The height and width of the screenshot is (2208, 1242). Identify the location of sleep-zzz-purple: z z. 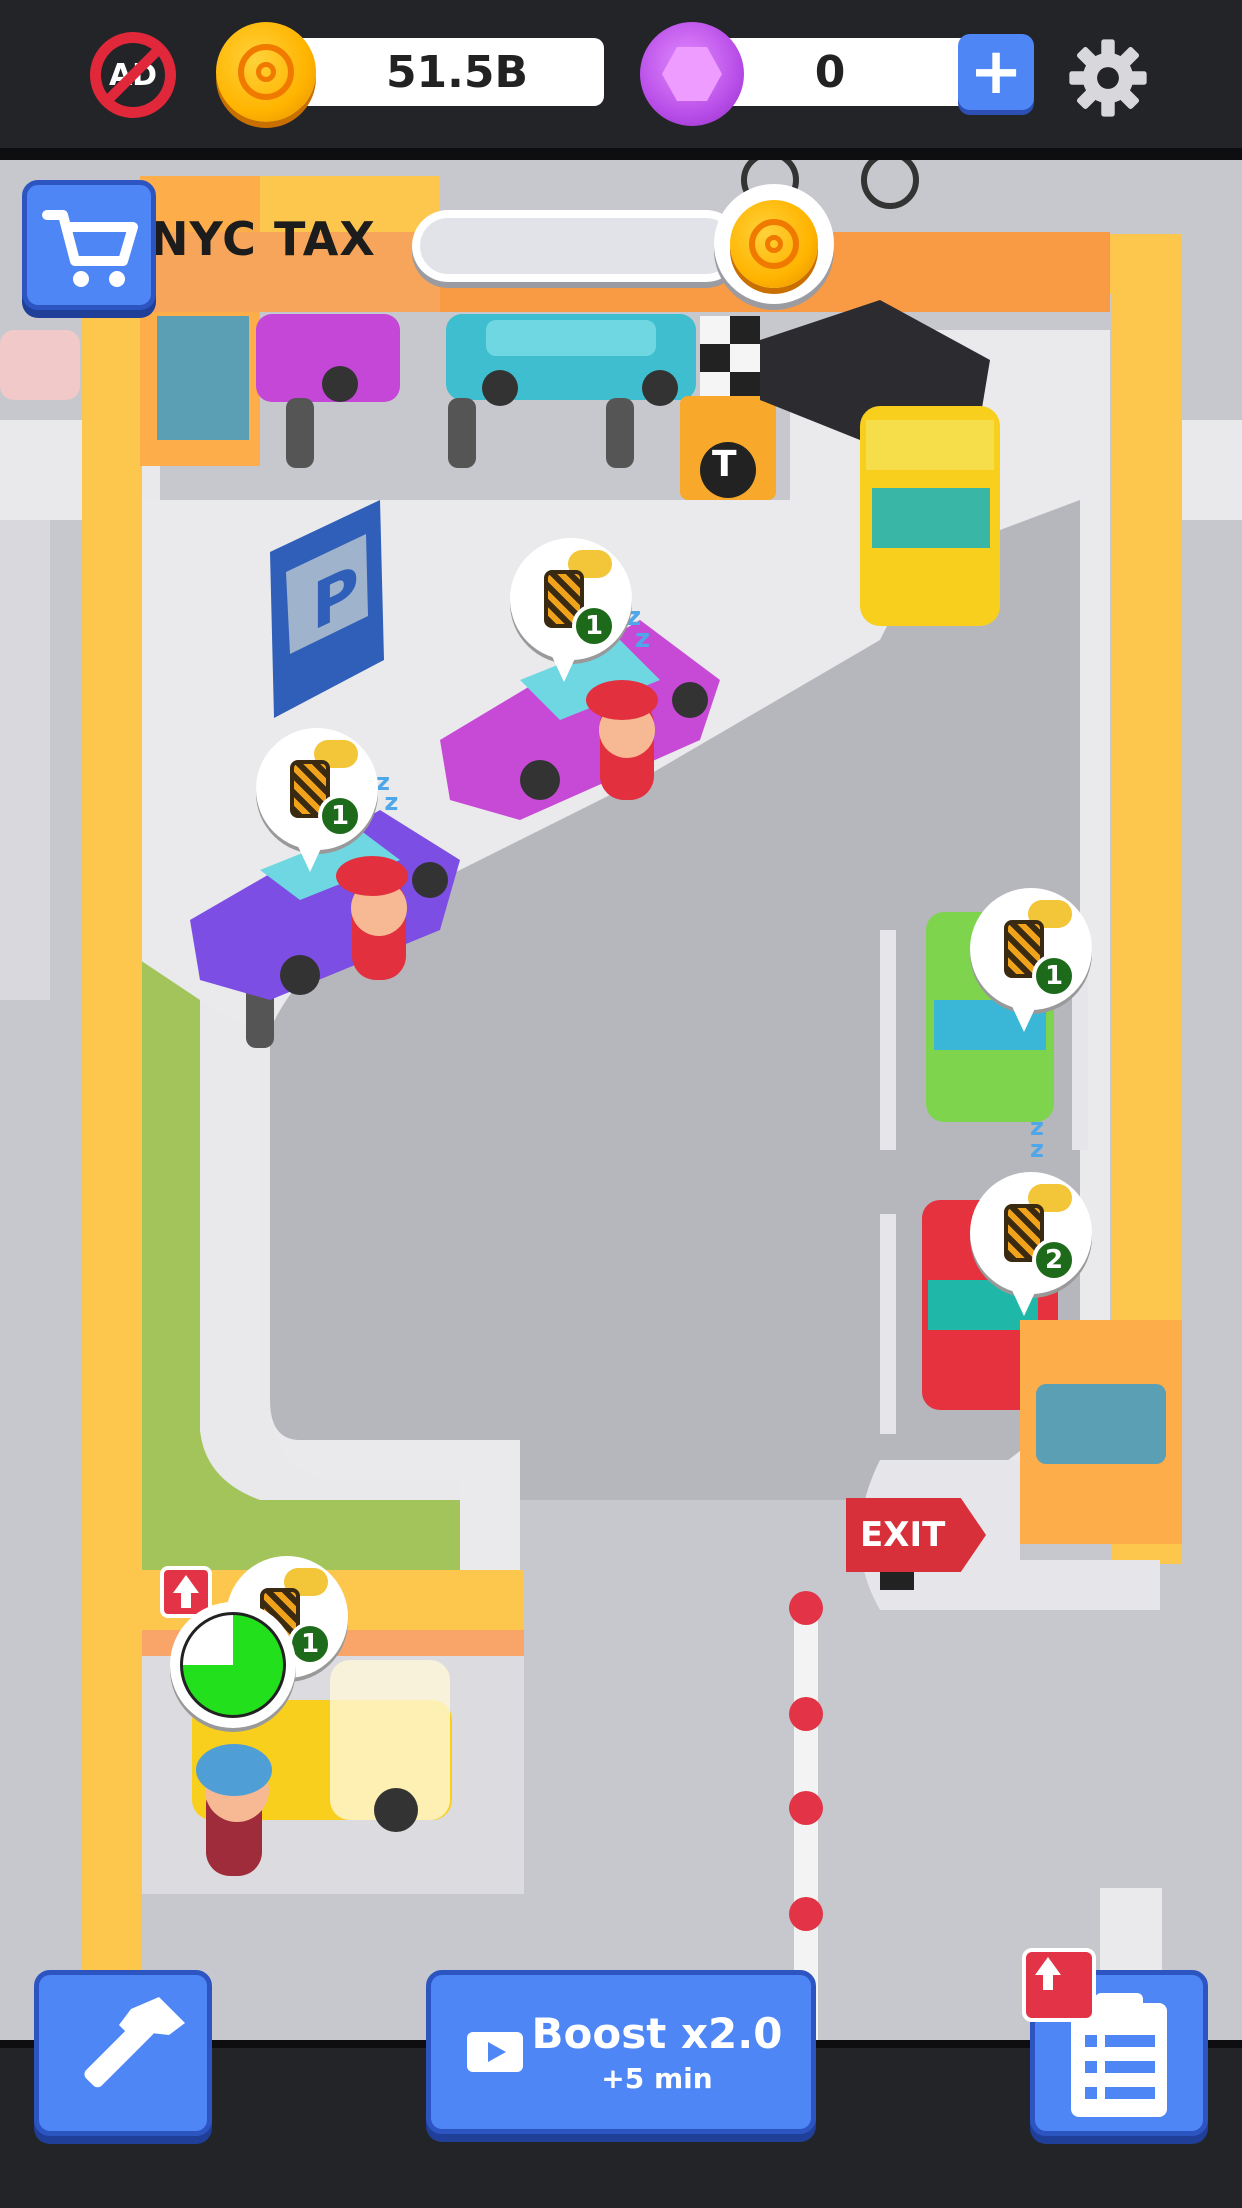
(387, 792).